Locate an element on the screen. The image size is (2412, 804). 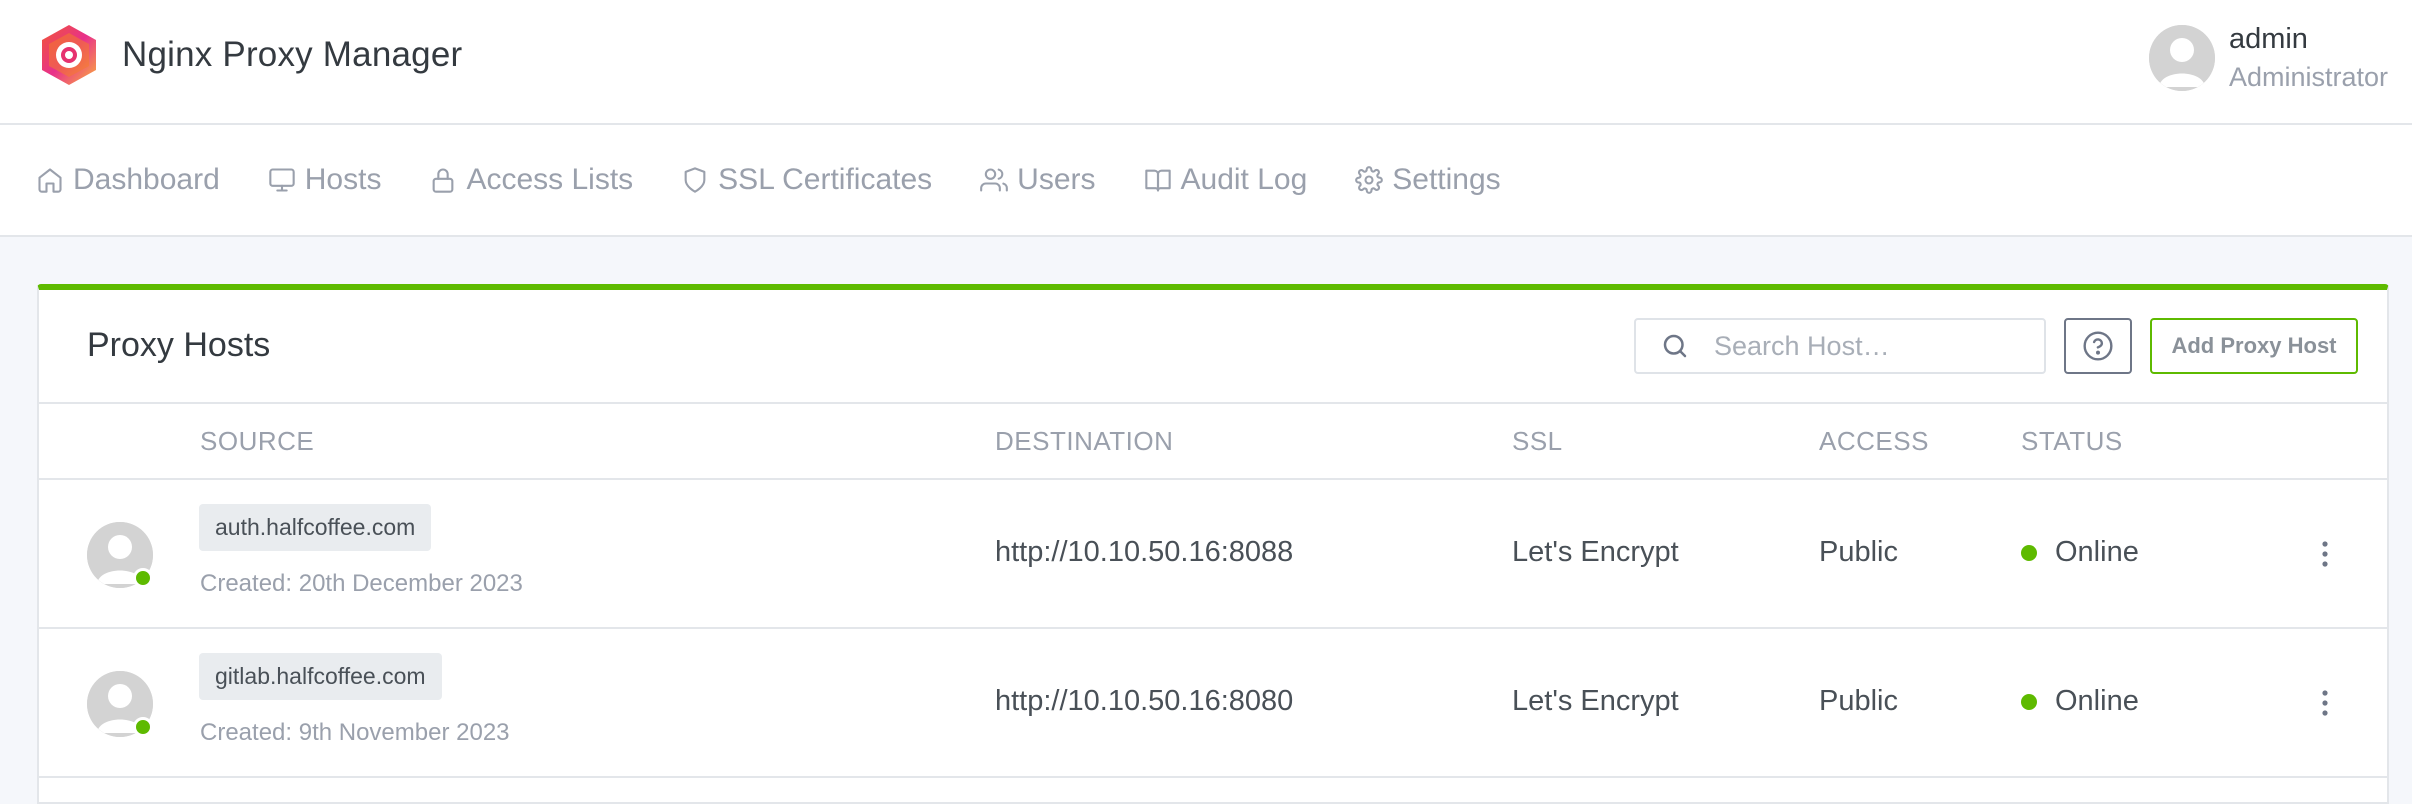
nav-item-settings: Settings is located at coordinates (1428, 180).